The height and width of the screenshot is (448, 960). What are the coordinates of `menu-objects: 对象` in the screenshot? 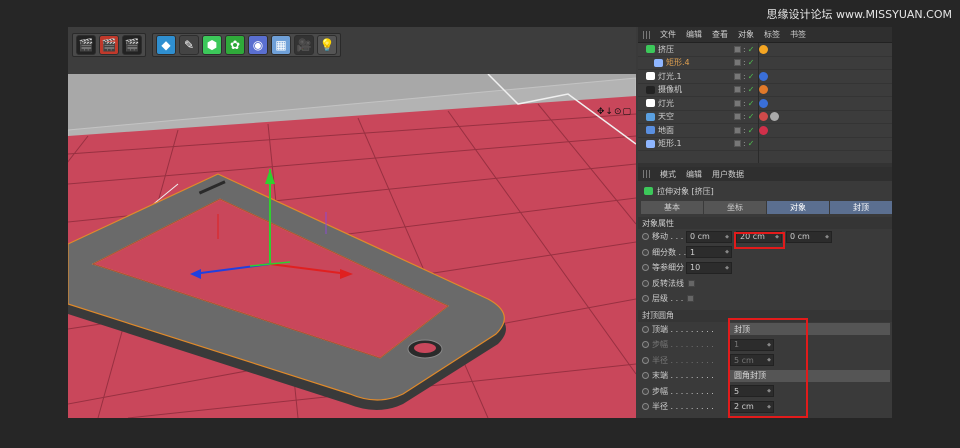 It's located at (746, 34).